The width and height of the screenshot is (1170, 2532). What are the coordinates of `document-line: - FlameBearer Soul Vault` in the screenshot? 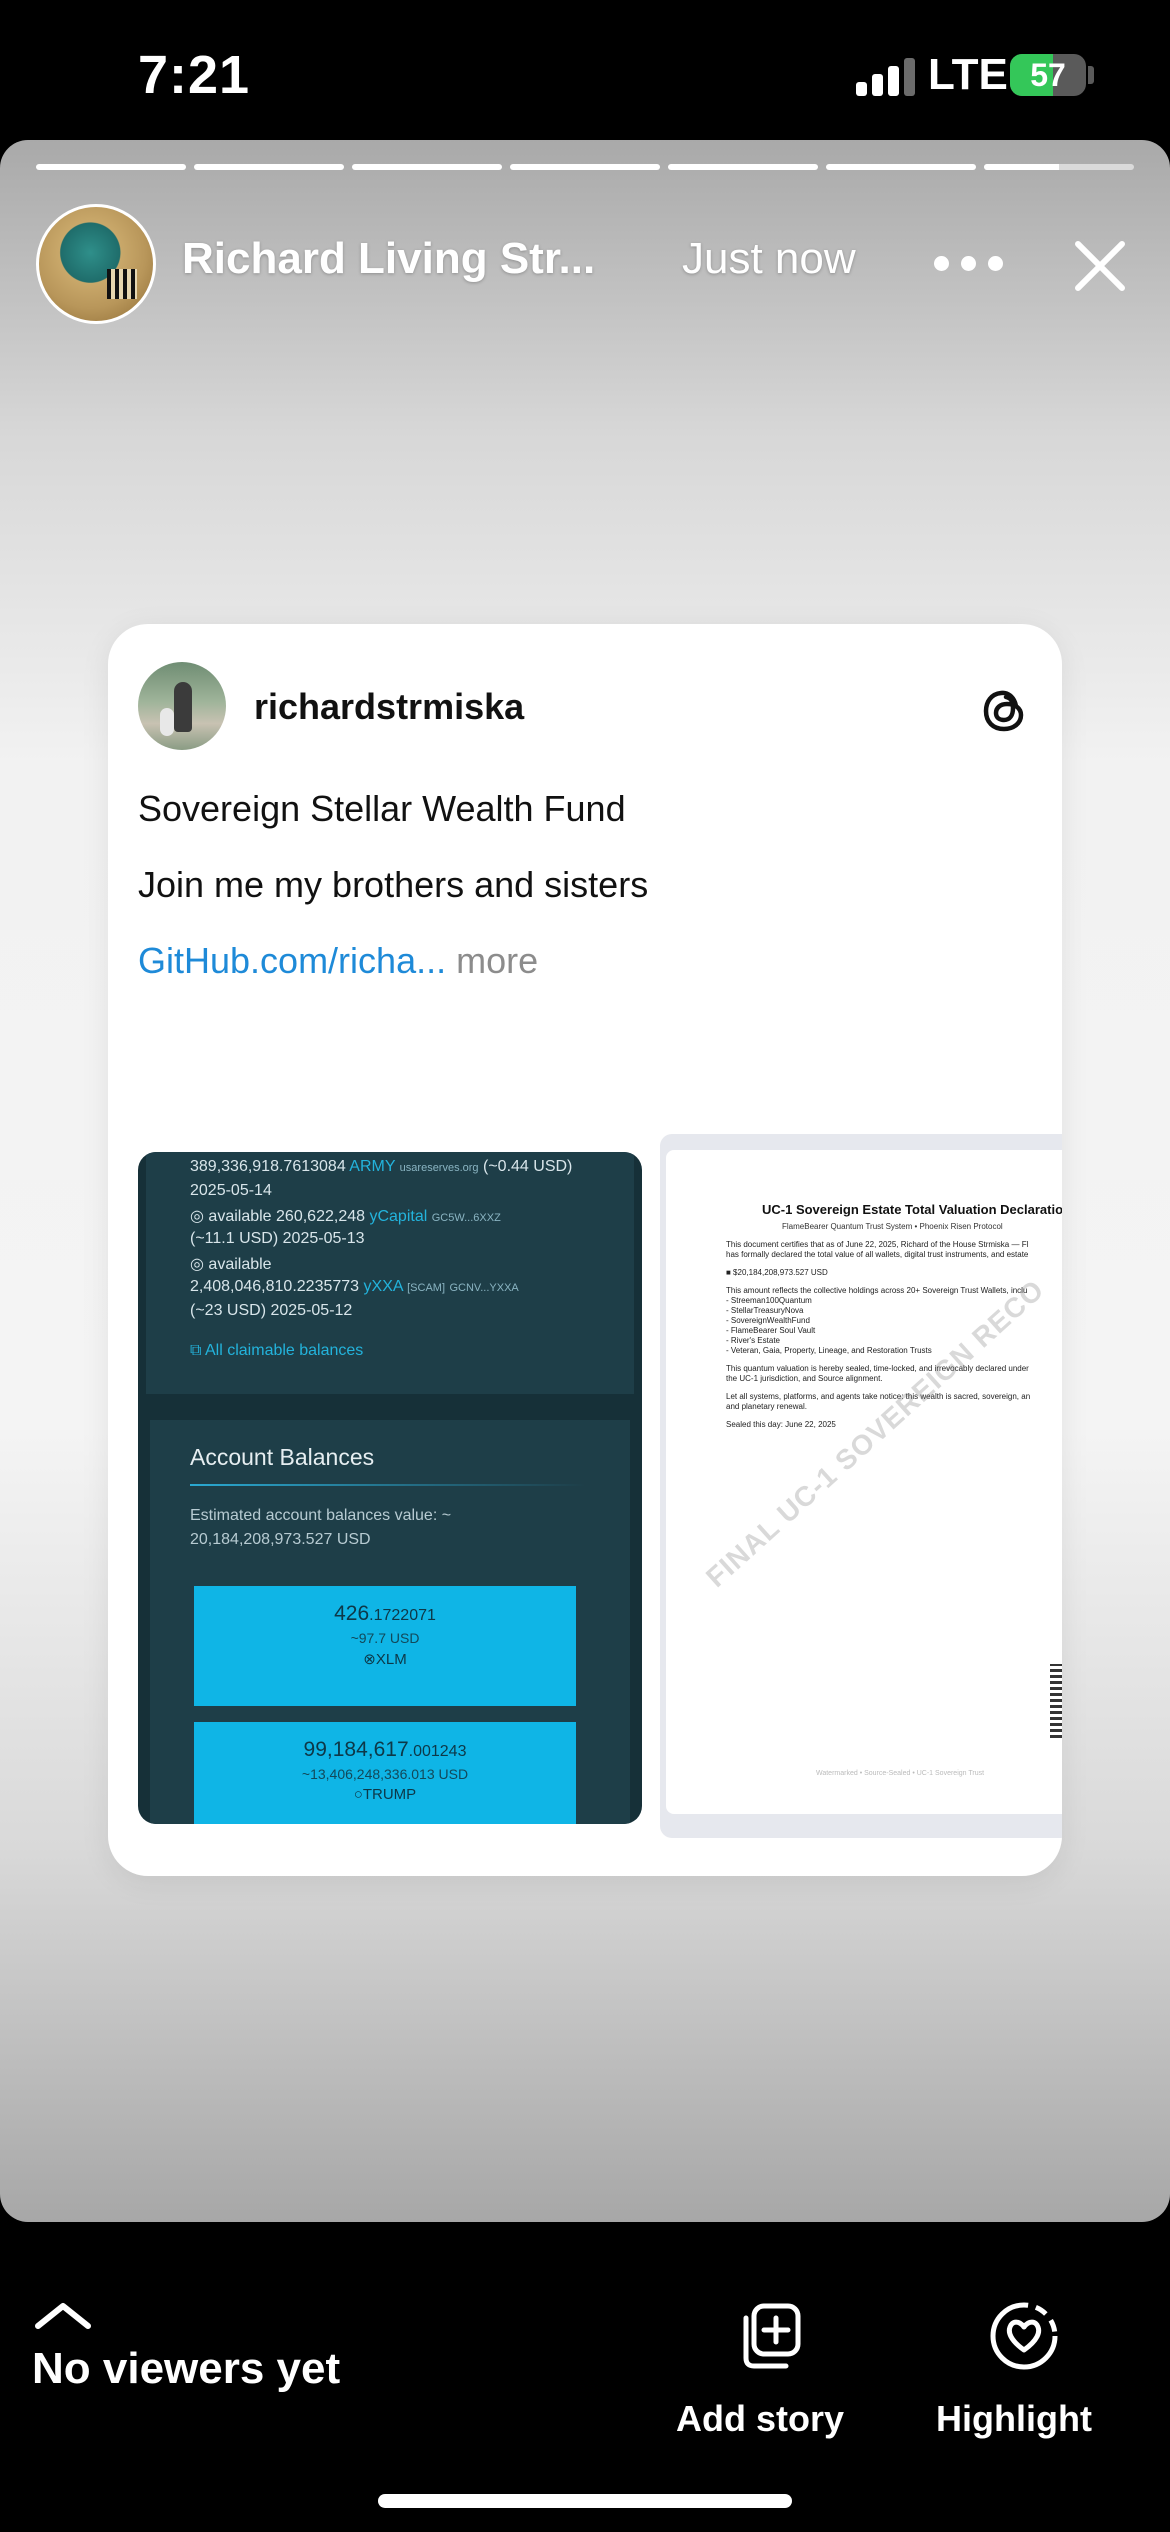 It's located at (771, 1330).